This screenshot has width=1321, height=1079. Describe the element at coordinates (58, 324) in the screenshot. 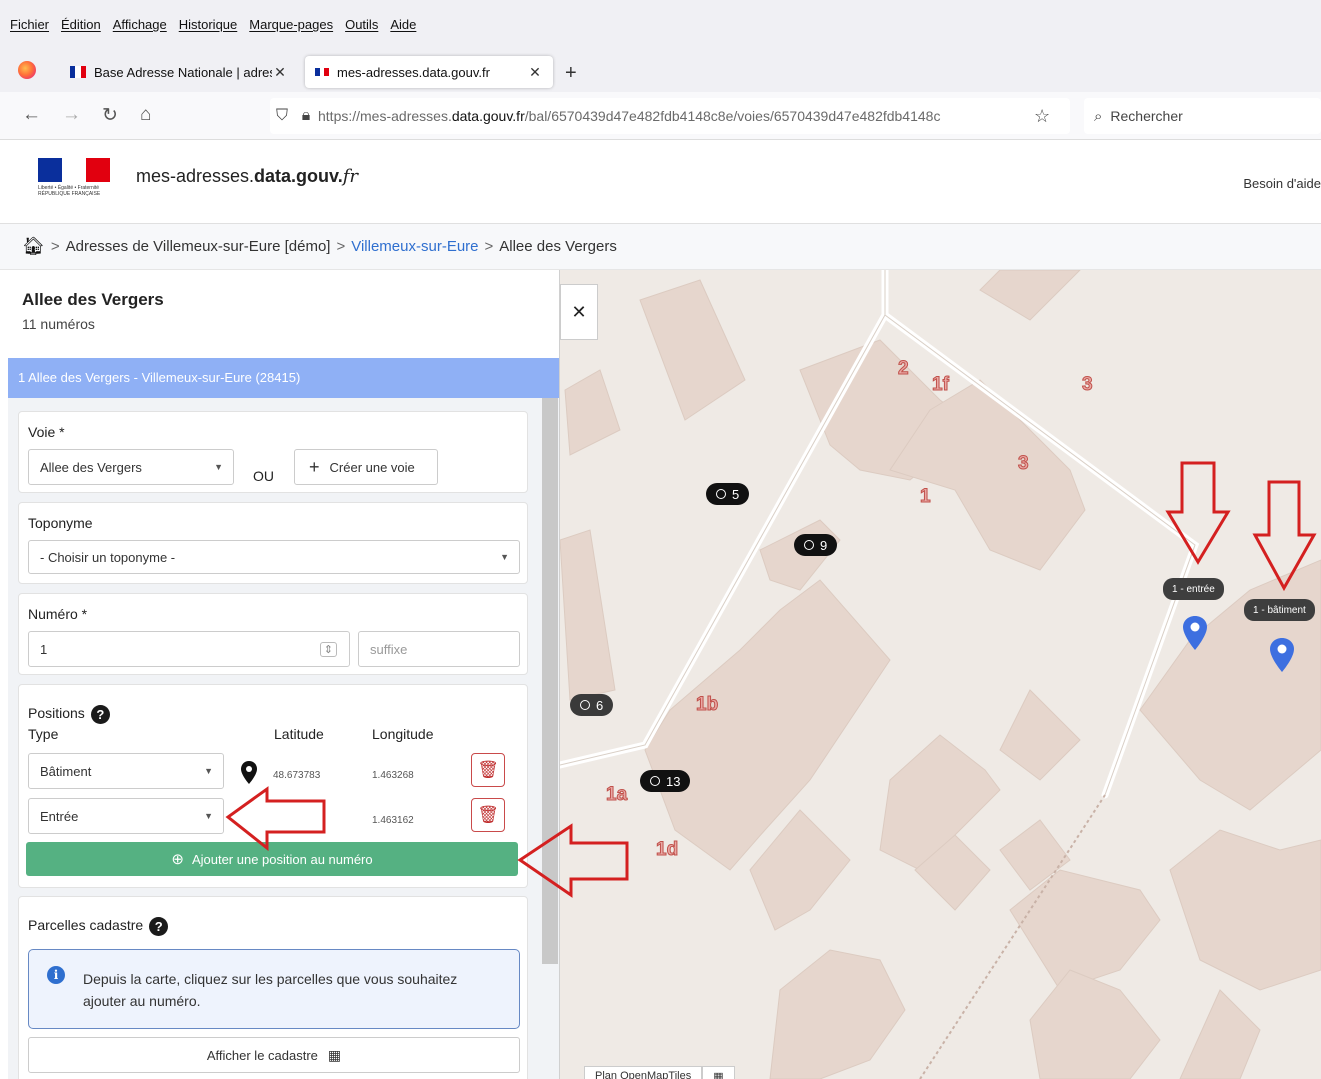

I see `numero-count: 11 numéros` at that location.